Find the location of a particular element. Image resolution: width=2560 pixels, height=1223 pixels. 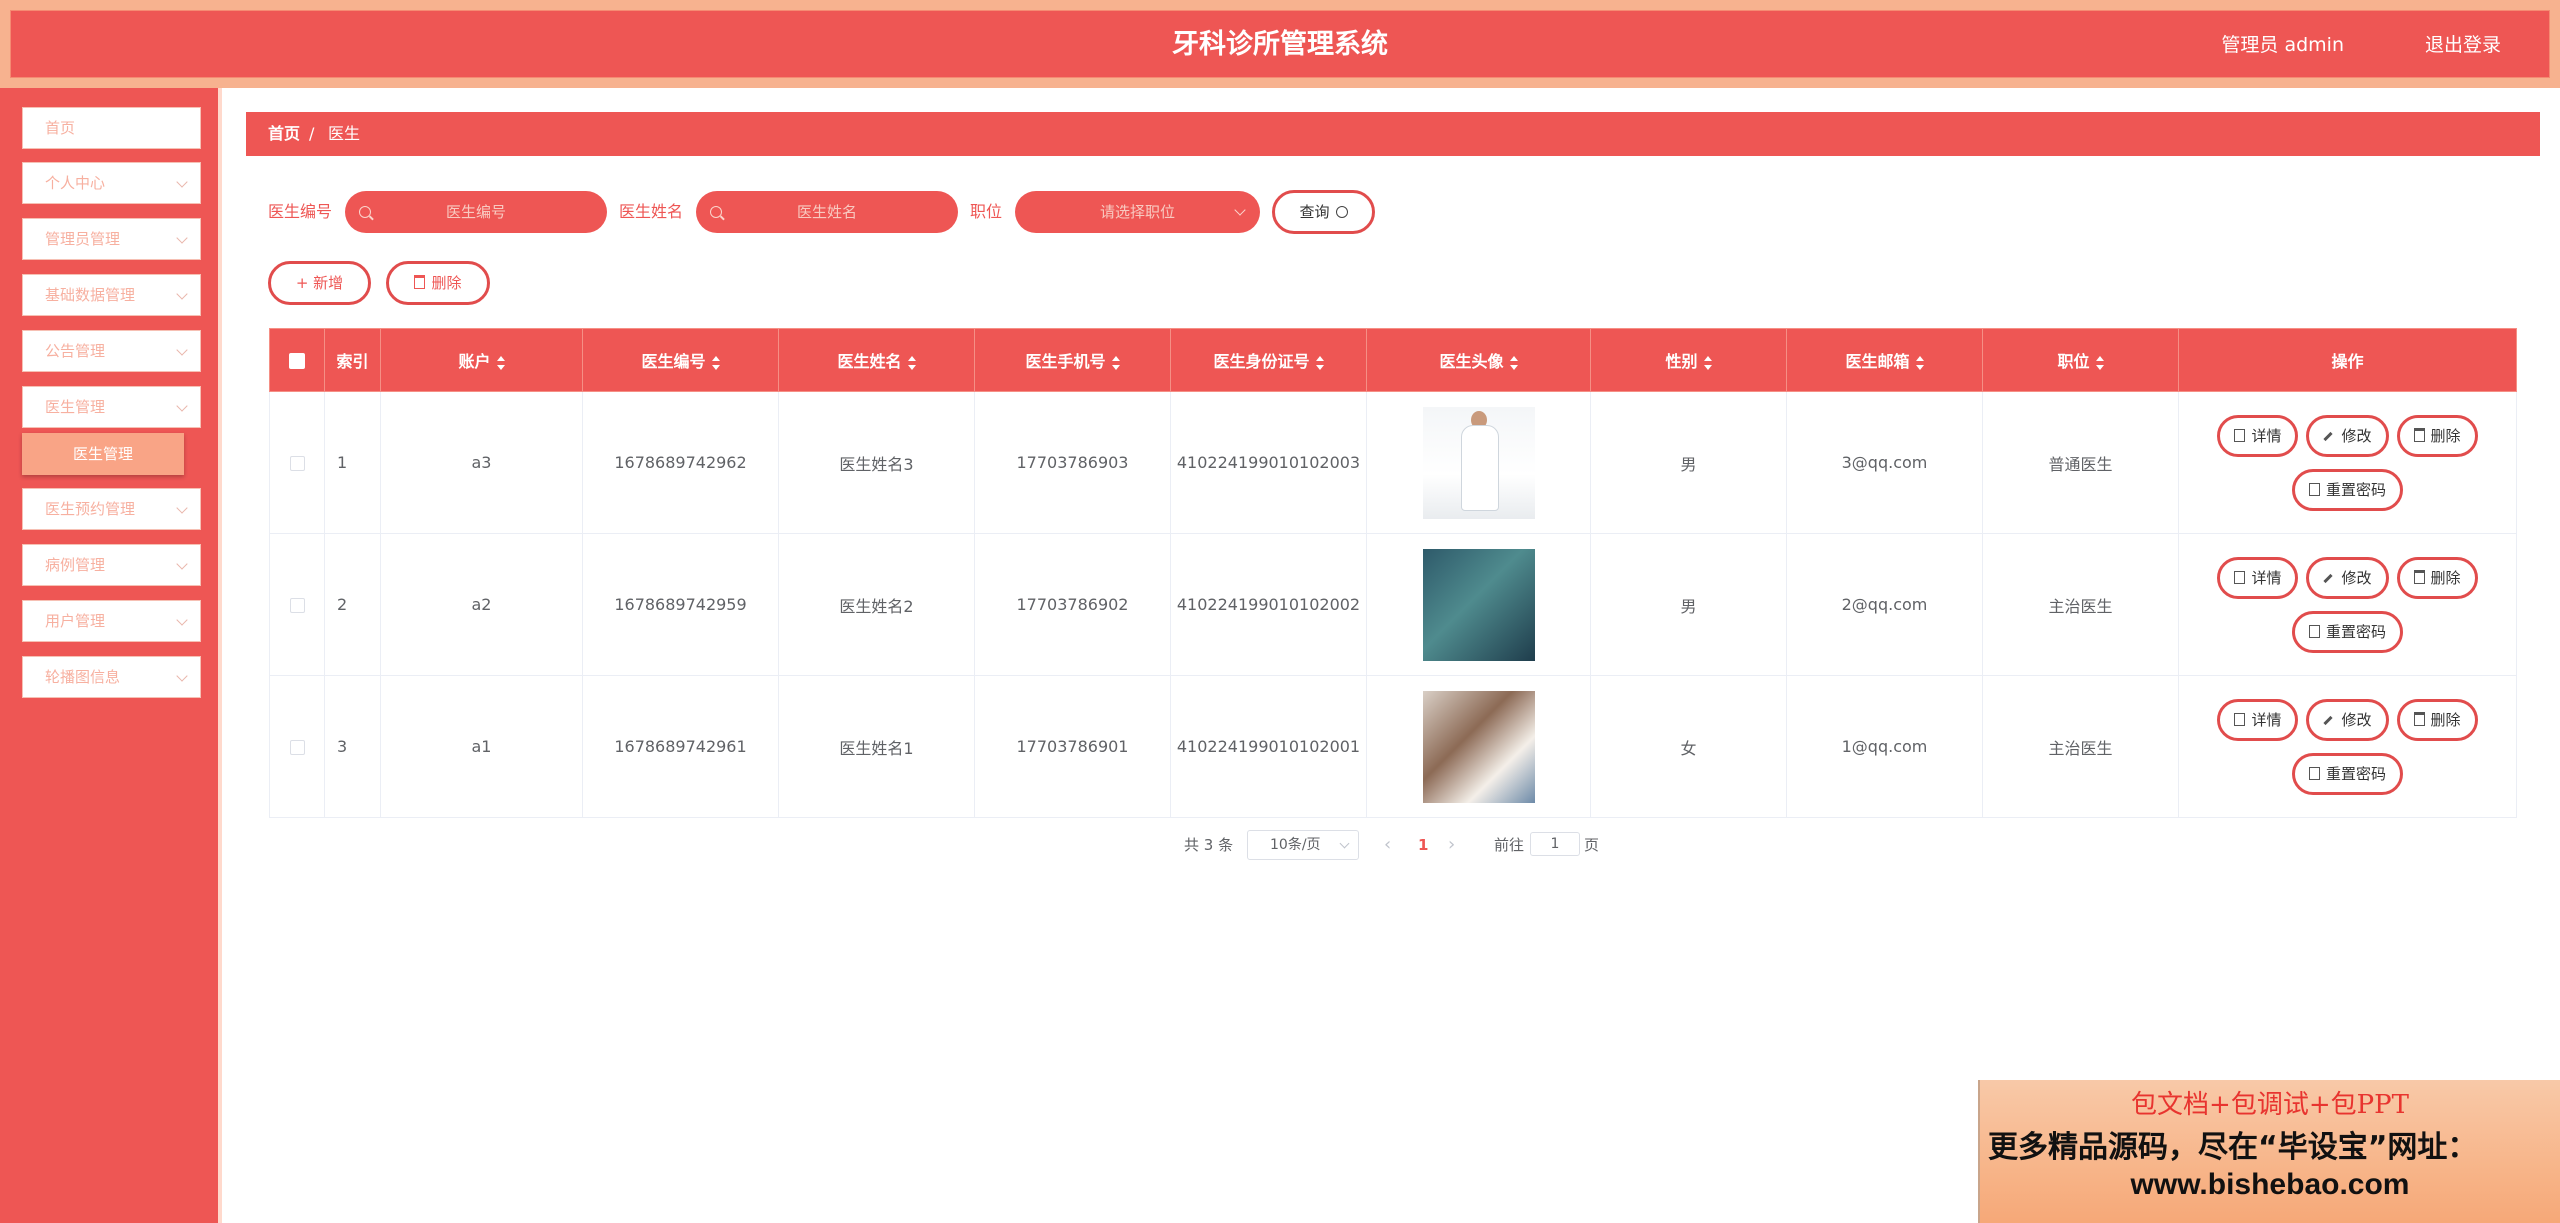

cell-name: 医生姓名3 is located at coordinates (876, 462).